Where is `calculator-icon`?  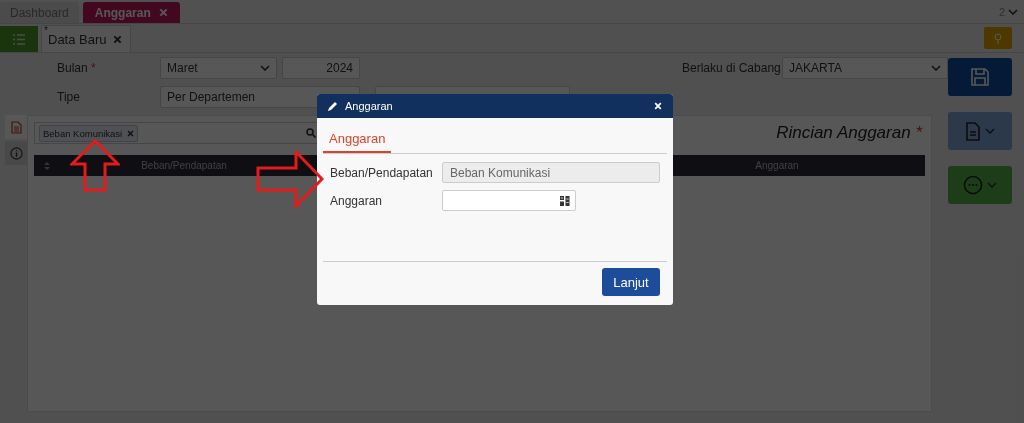 calculator-icon is located at coordinates (565, 200).